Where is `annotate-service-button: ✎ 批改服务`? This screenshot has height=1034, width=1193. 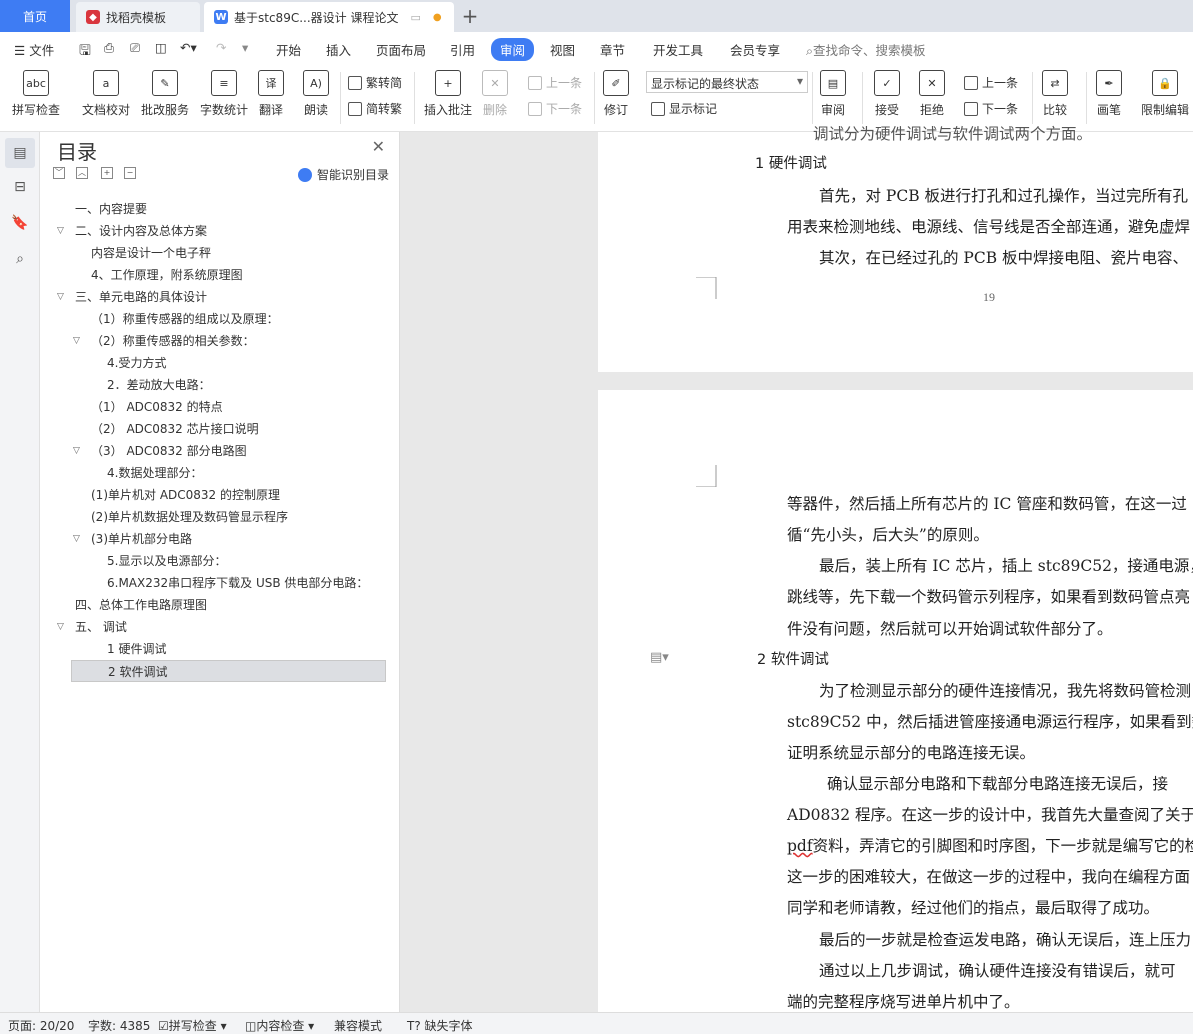 annotate-service-button: ✎ 批改服务 is located at coordinates (165, 94).